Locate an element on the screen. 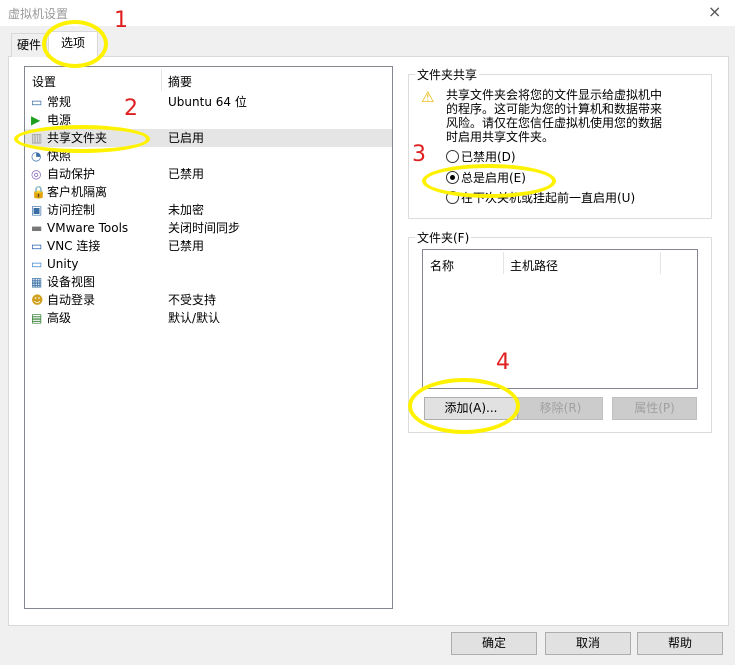 The height and width of the screenshot is (665, 735). unity-icon: ▭ is located at coordinates (37, 264).